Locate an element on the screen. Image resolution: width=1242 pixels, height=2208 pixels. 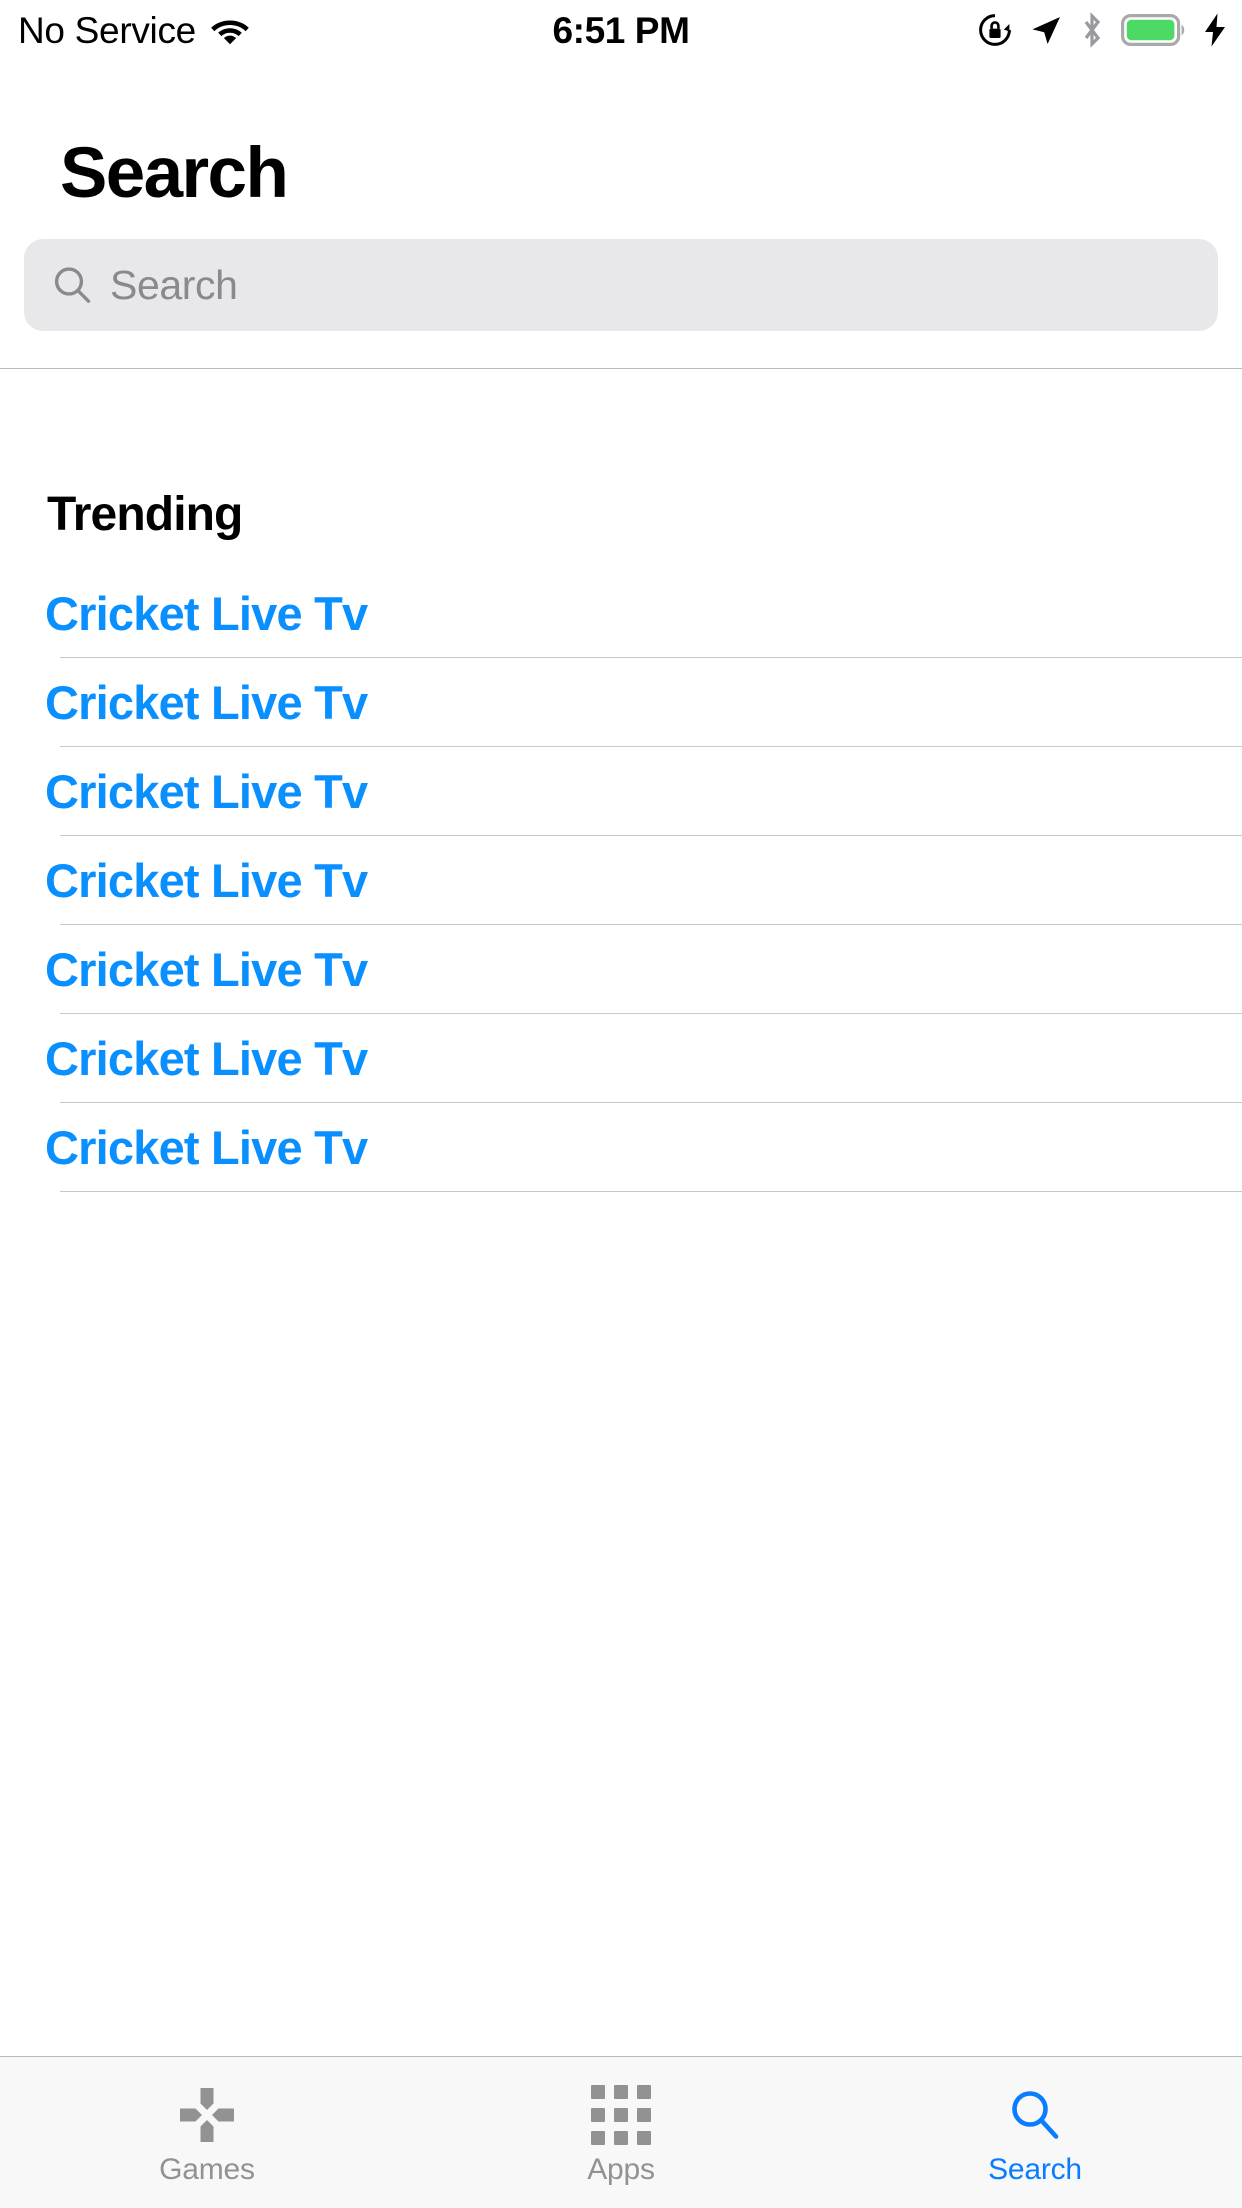
battery-icon is located at coordinates (1153, 30).